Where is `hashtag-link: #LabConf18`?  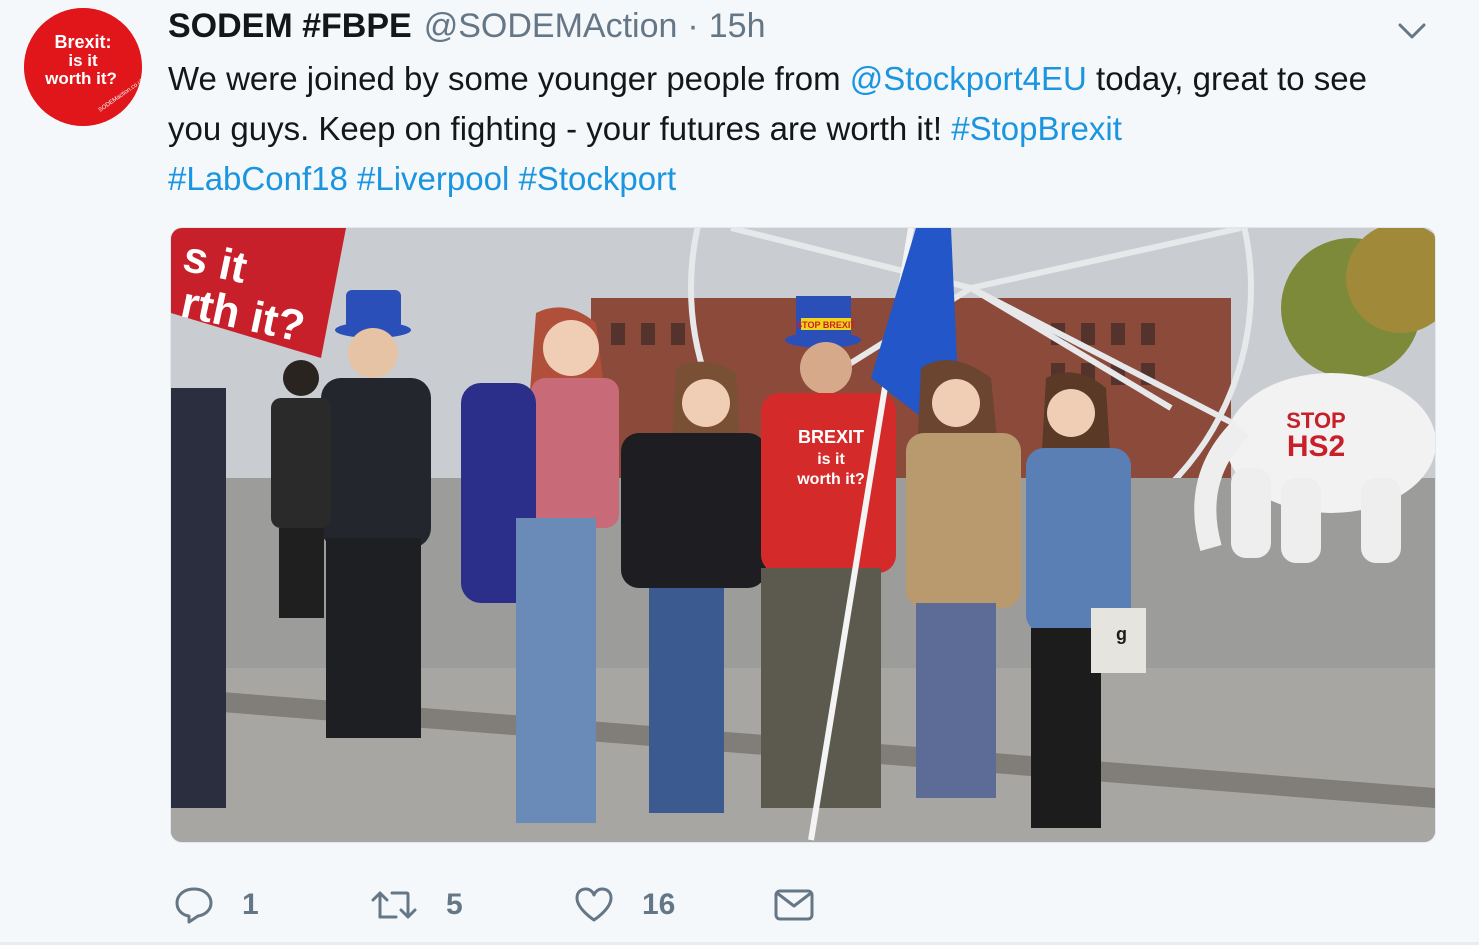 hashtag-link: #LabConf18 is located at coordinates (258, 178).